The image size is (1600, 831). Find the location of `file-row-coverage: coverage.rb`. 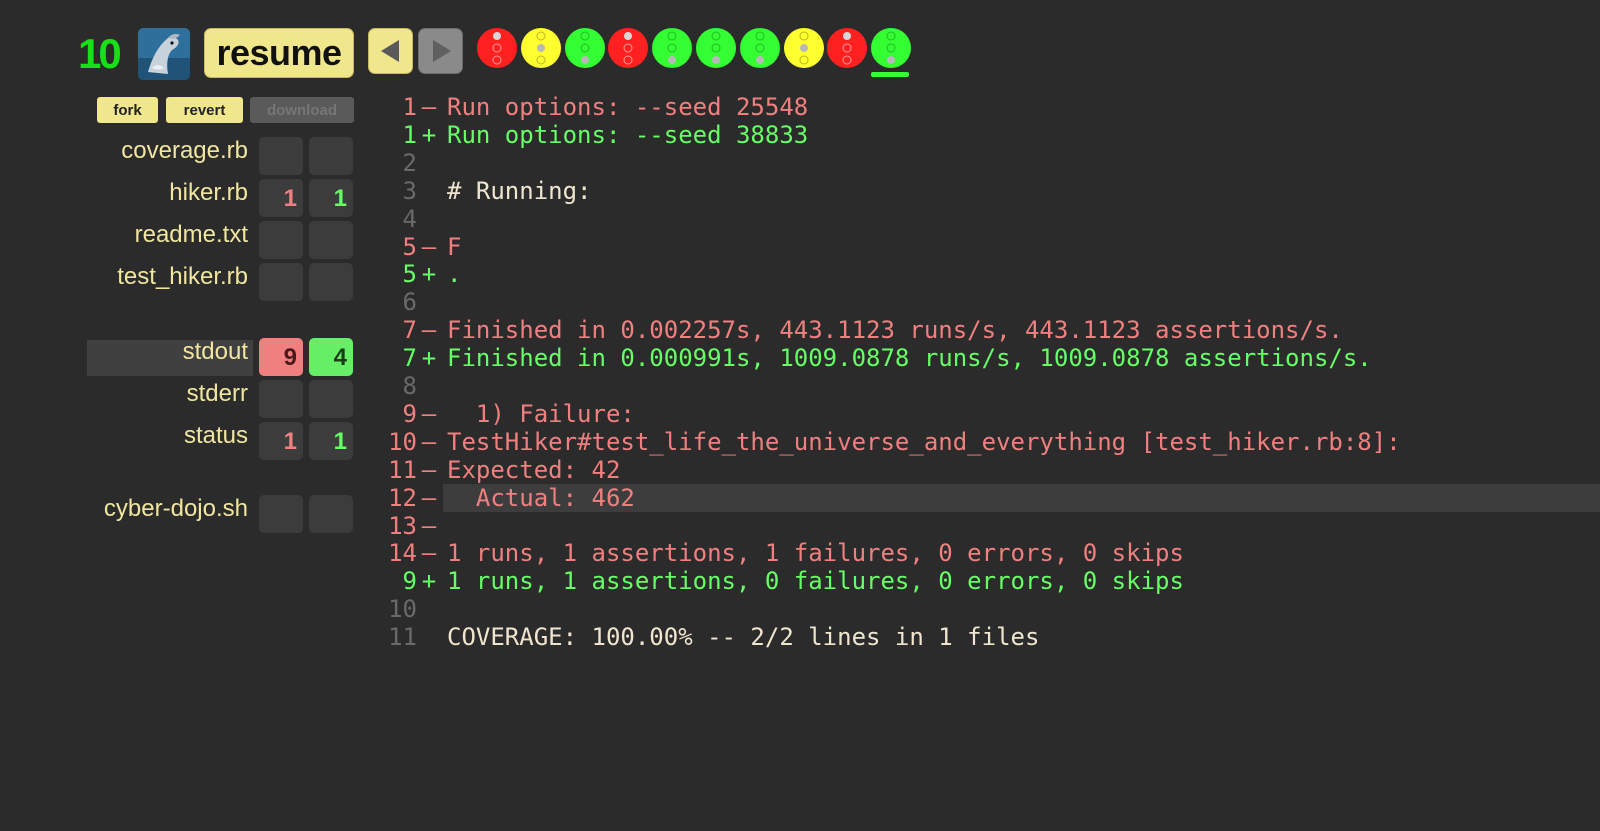

file-row-coverage: coverage.rb is located at coordinates (180, 157).